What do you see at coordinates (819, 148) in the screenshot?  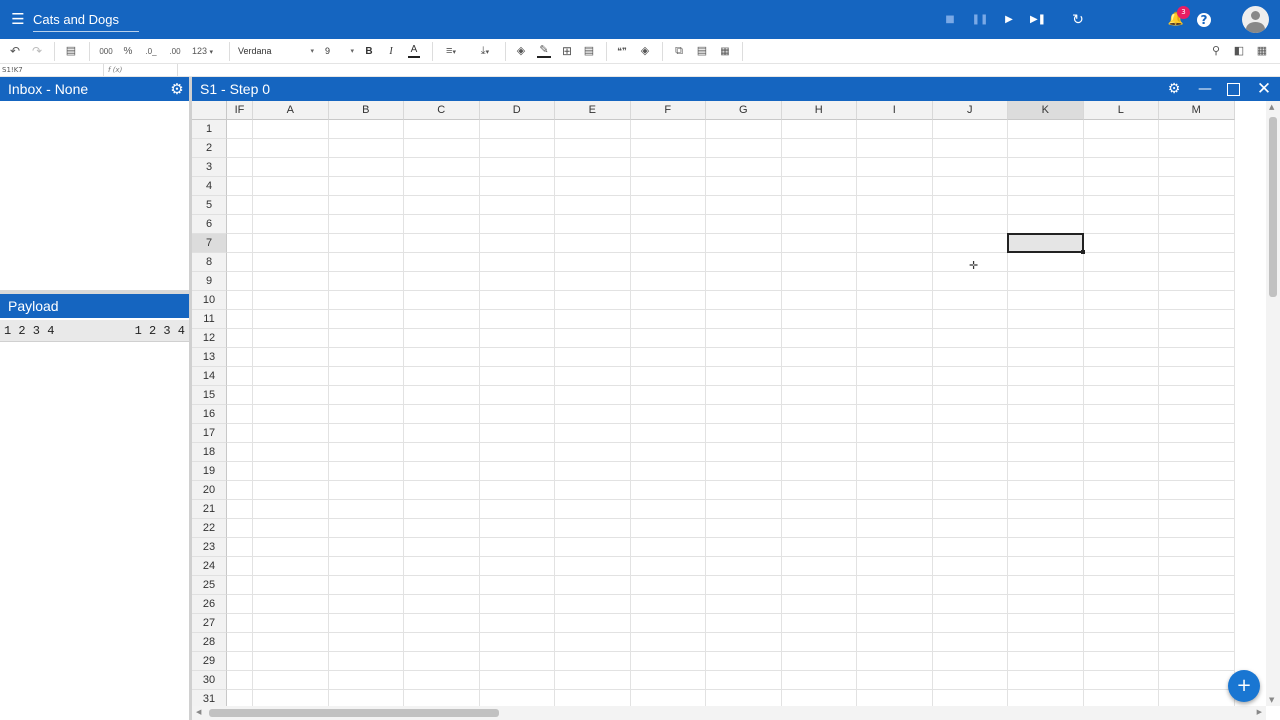 I see `cell-h2` at bounding box center [819, 148].